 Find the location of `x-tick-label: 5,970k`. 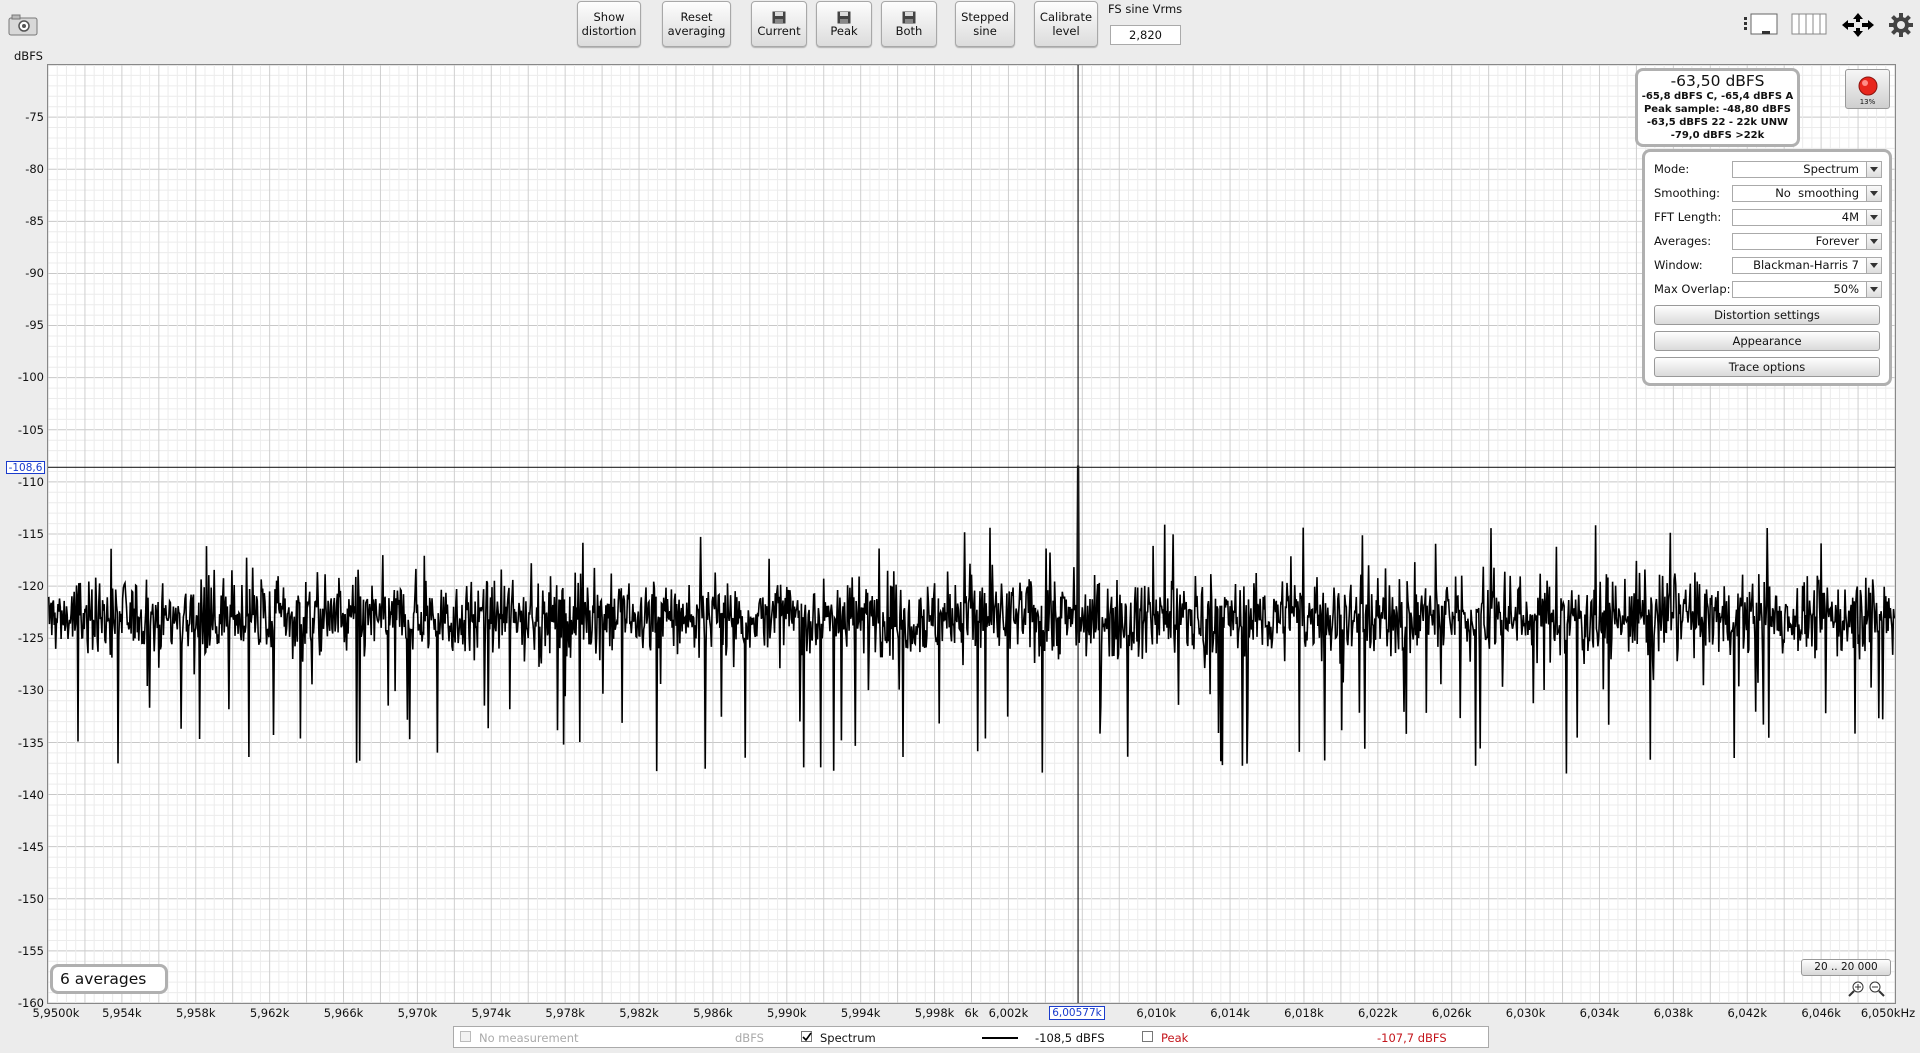

x-tick-label: 5,970k is located at coordinates (417, 1013).